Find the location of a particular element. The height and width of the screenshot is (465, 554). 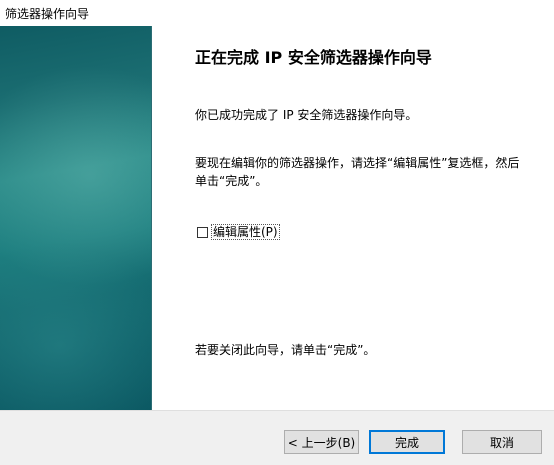

edit-properties-checkbox-row: 编辑属性(P) is located at coordinates (238, 232).